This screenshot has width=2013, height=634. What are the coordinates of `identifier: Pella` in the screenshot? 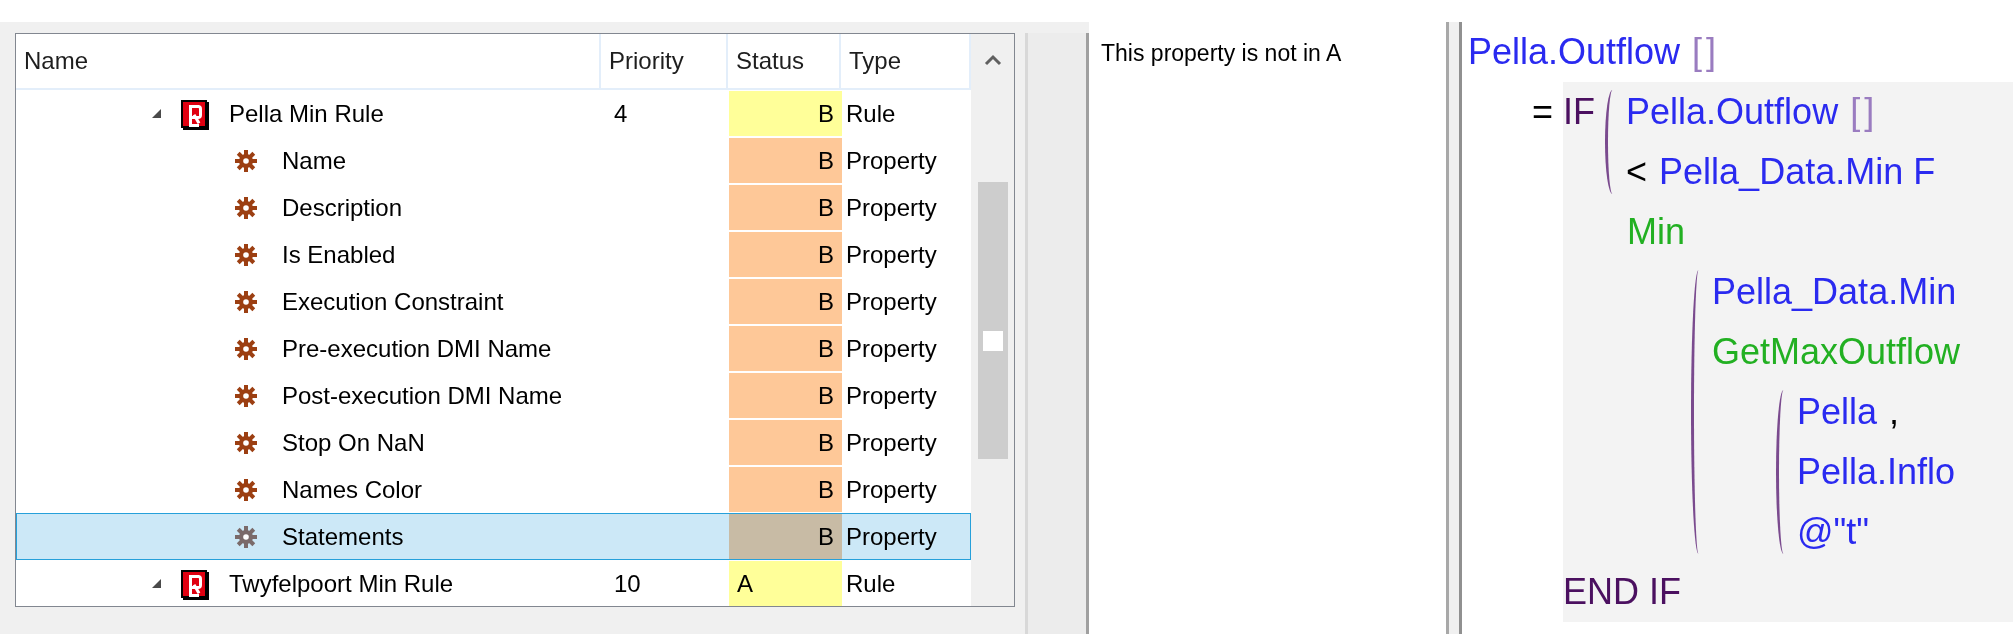 It's located at (1837, 412).